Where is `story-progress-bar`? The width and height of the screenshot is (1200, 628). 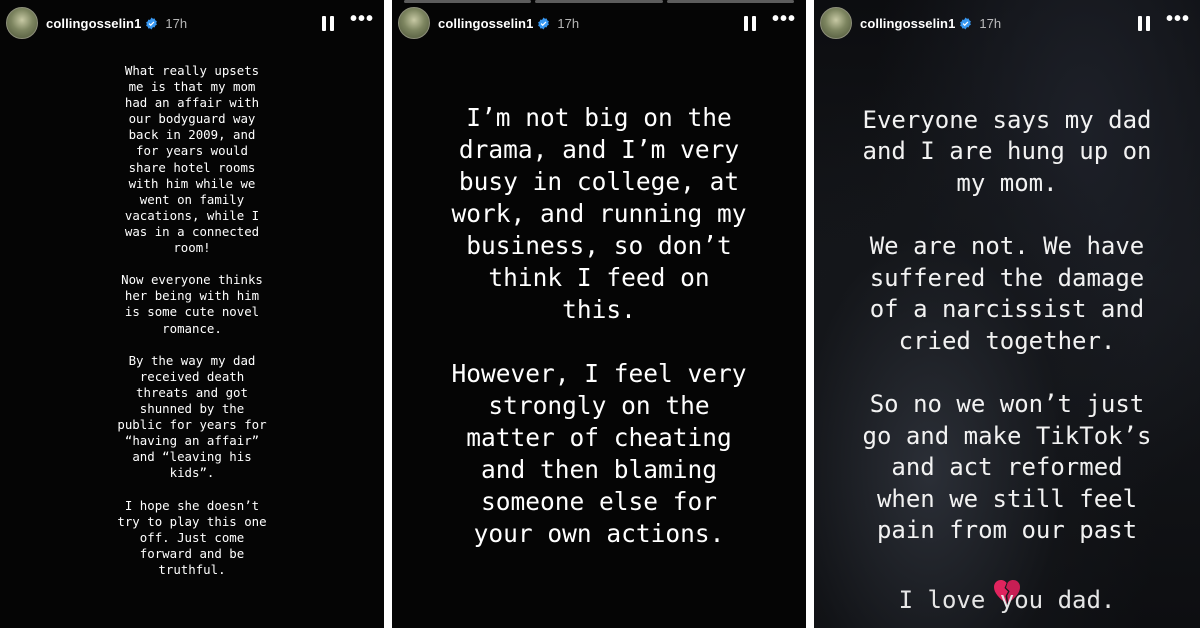
story-progress-bar is located at coordinates (599, 1).